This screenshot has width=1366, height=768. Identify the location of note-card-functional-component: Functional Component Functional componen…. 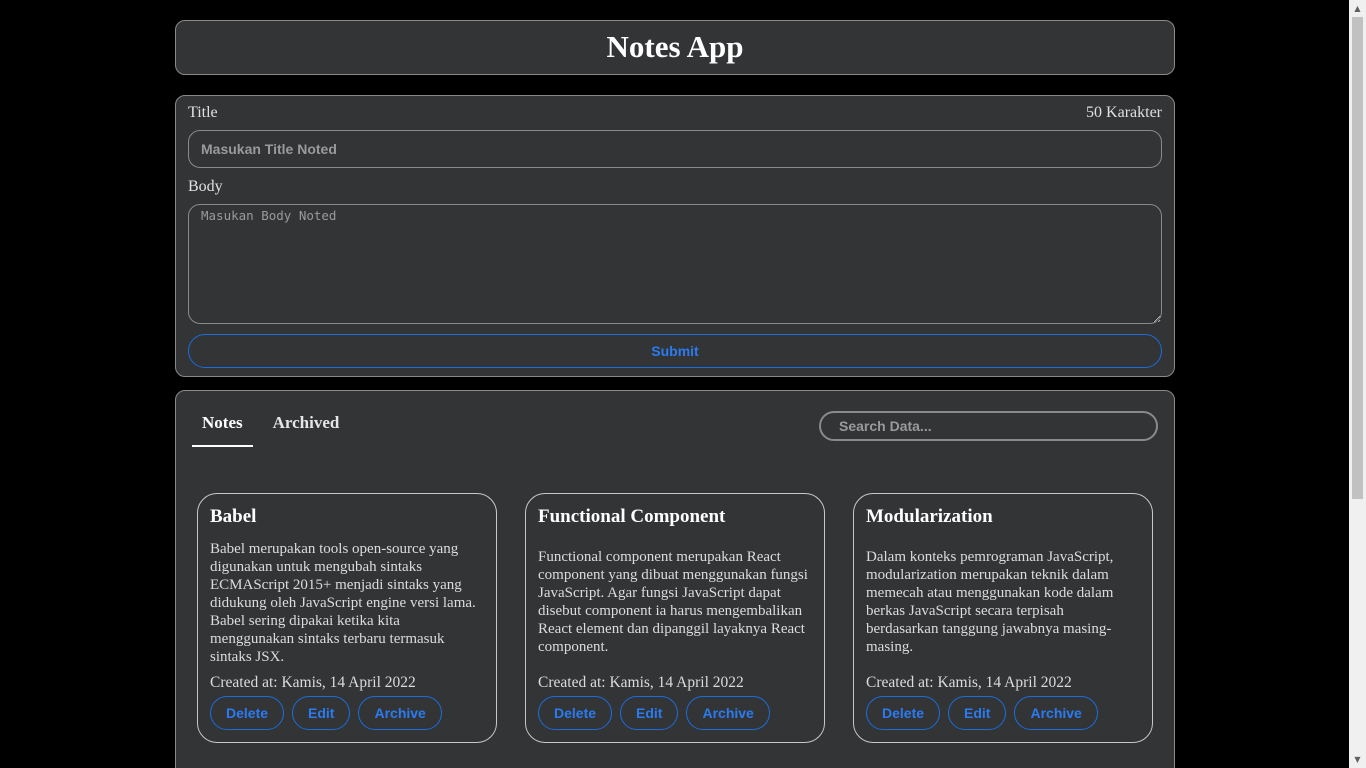
(675, 618).